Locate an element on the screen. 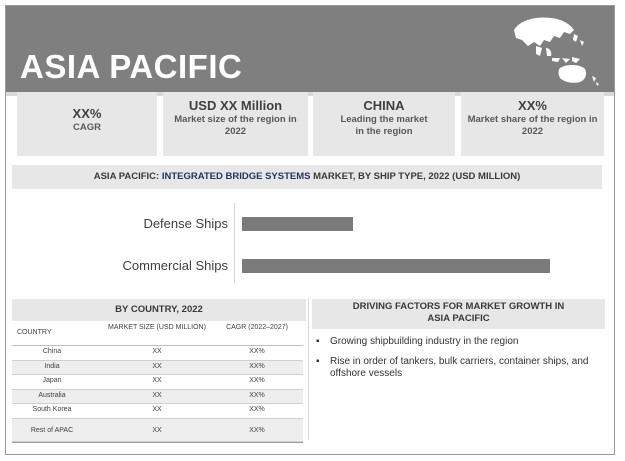 The width and height of the screenshot is (625, 461). stat-card-cagr: XX% CAGR is located at coordinates (87, 124).